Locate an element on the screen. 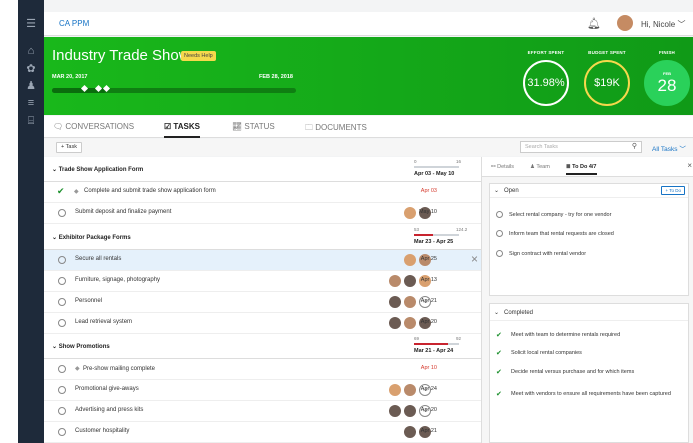 The width and height of the screenshot is (693, 443). table-row: ◆ Pre-show mailing complete Apr 10 is located at coordinates (262, 369).